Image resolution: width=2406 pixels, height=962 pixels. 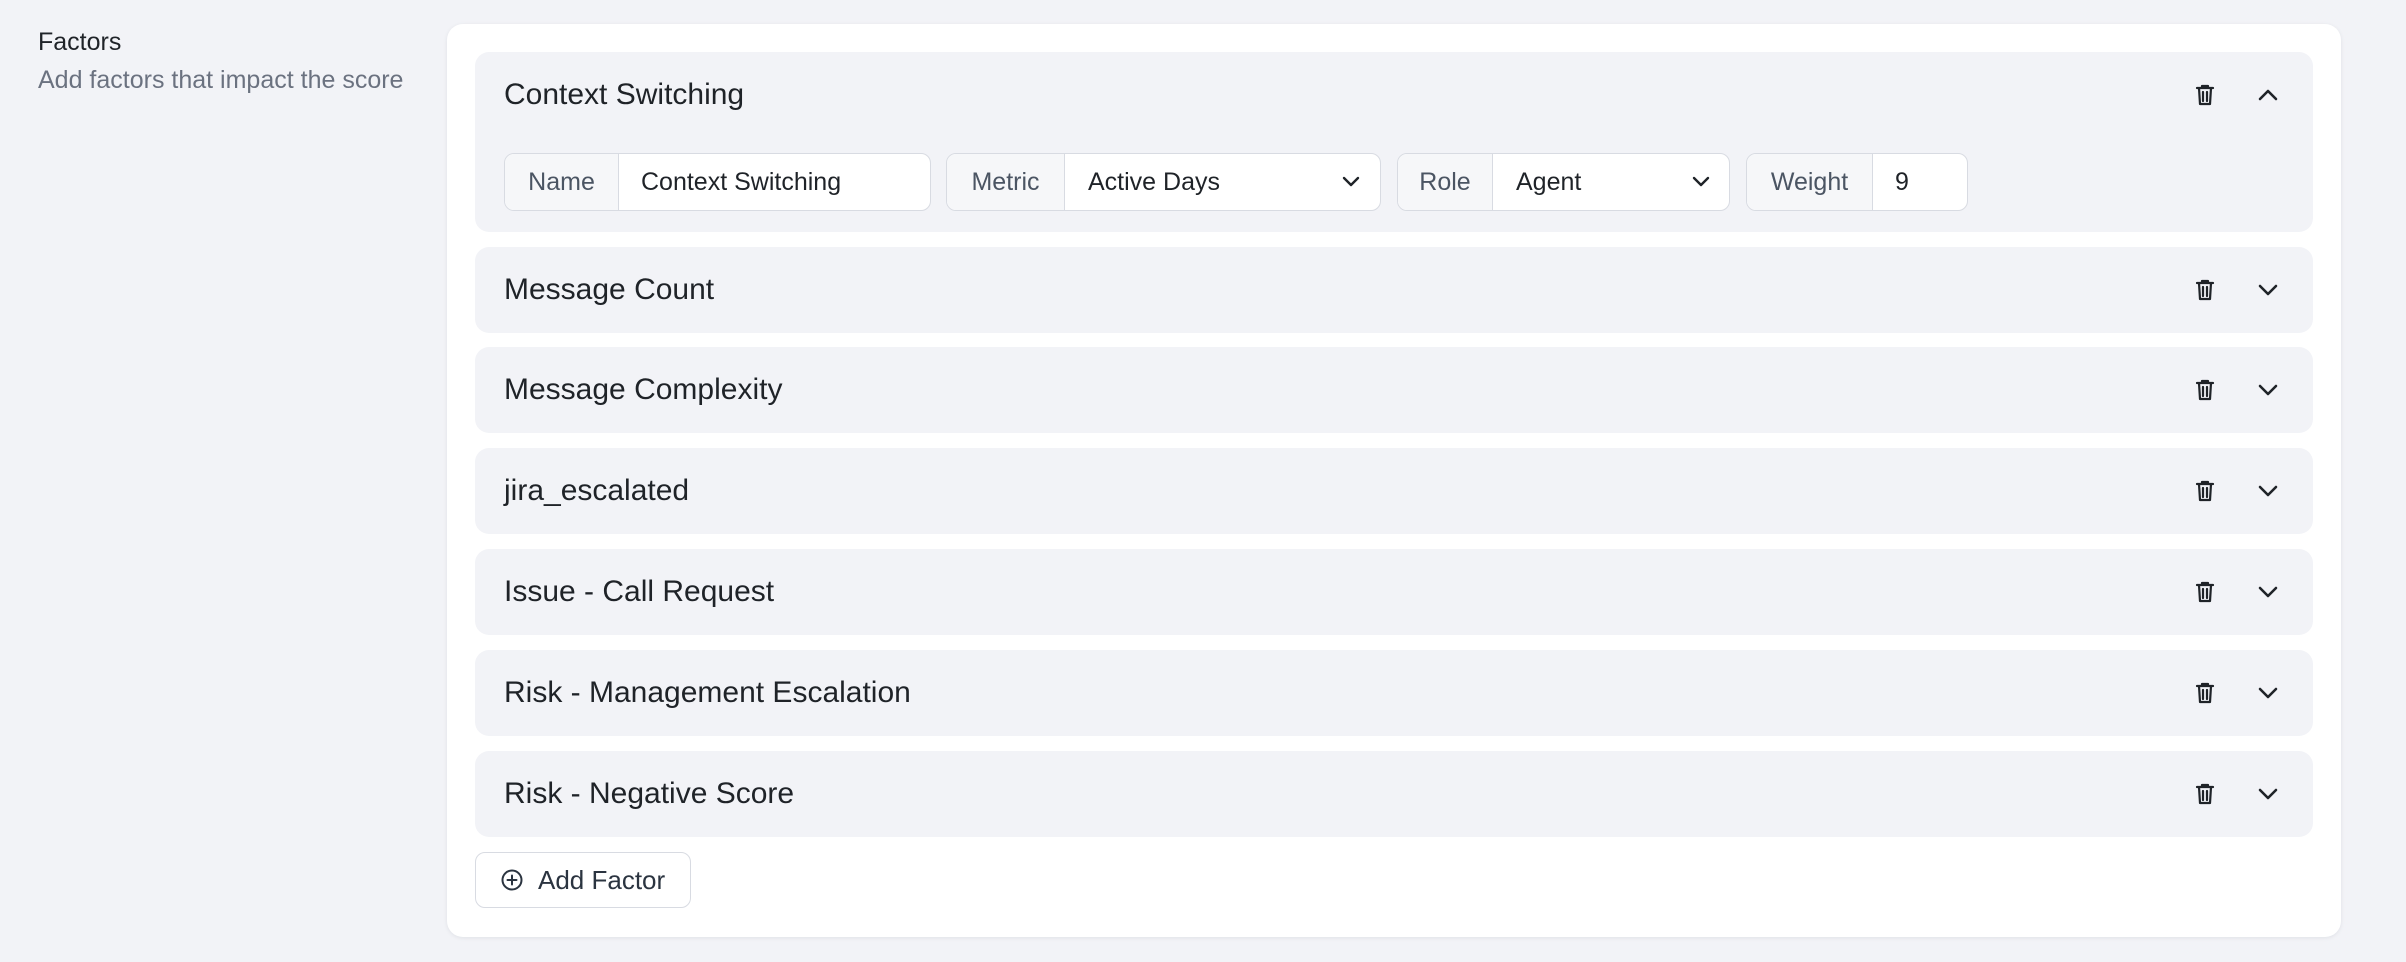 I want to click on factor-title: Context Switching, so click(x=624, y=94).